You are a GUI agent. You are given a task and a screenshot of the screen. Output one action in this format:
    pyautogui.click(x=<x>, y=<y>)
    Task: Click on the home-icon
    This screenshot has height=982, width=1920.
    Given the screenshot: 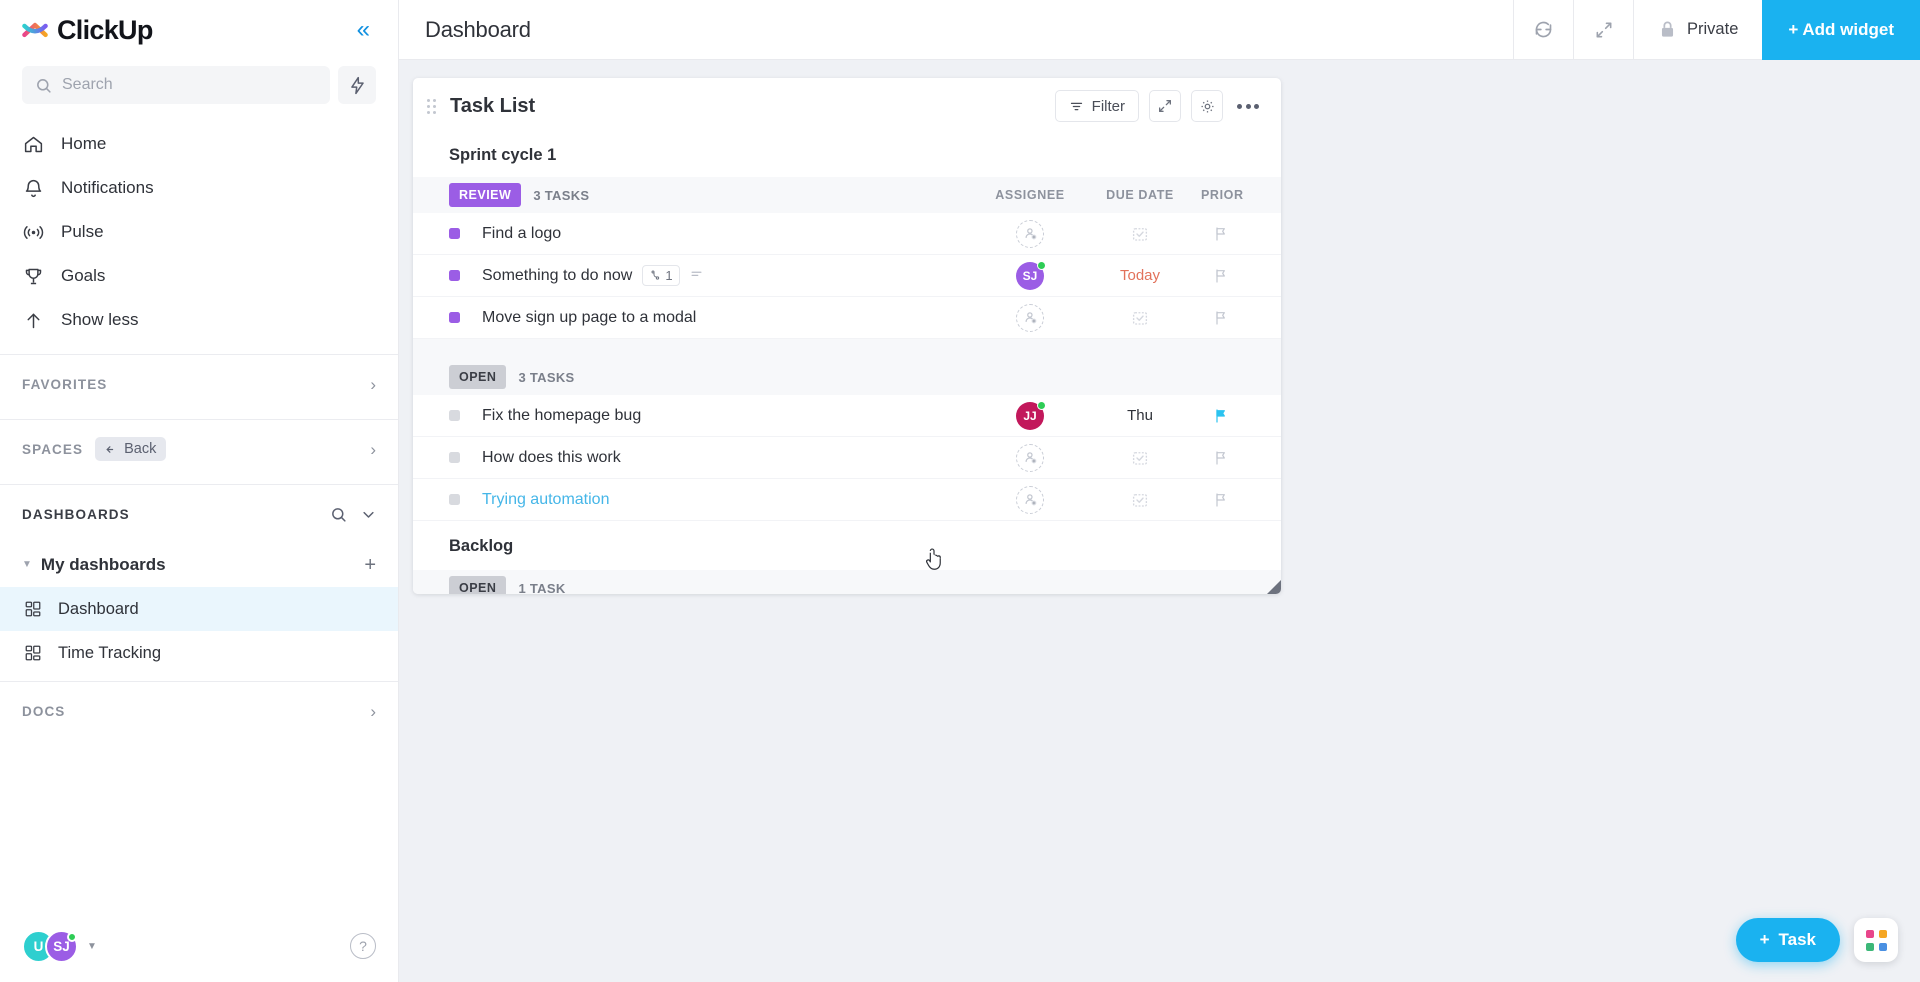 What is the action you would take?
    pyautogui.click(x=33, y=144)
    